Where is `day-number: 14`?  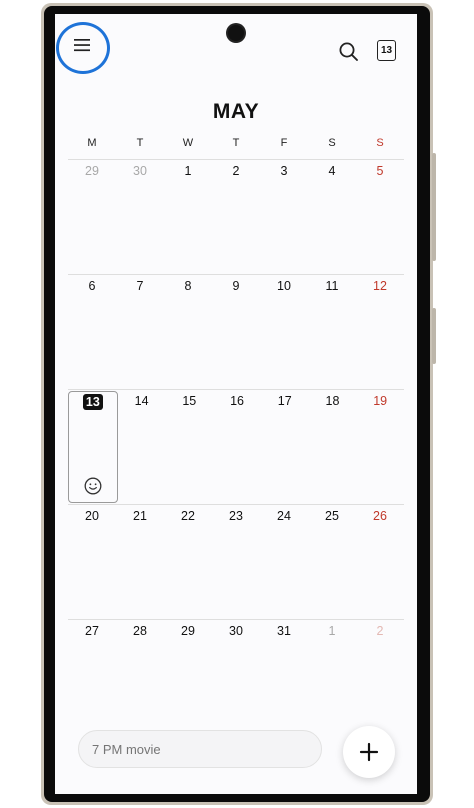
day-number: 14 is located at coordinates (141, 401).